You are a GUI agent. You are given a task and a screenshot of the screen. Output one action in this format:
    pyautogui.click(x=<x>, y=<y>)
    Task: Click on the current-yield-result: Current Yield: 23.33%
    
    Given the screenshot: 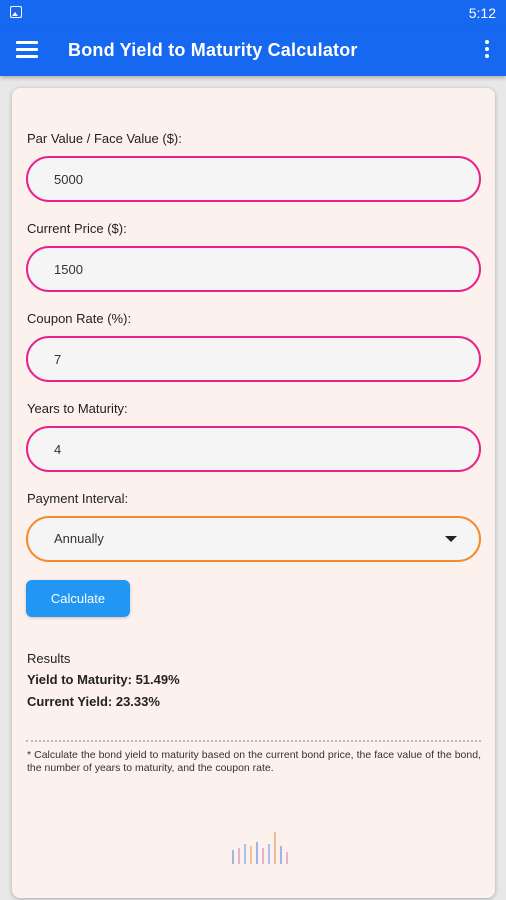 What is the action you would take?
    pyautogui.click(x=93, y=701)
    